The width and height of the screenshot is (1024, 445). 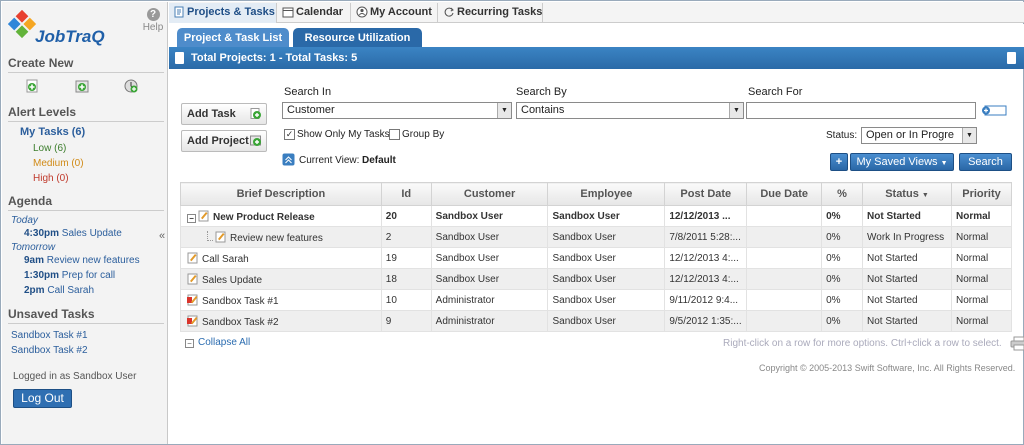 I want to click on cell-priority: Normal, so click(x=981, y=258).